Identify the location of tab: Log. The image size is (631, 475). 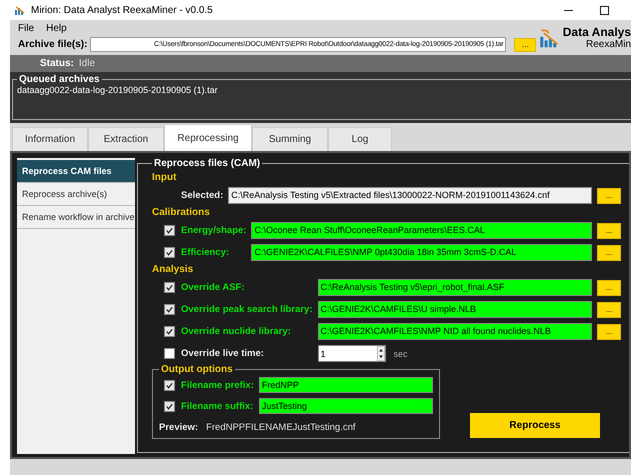
(360, 139).